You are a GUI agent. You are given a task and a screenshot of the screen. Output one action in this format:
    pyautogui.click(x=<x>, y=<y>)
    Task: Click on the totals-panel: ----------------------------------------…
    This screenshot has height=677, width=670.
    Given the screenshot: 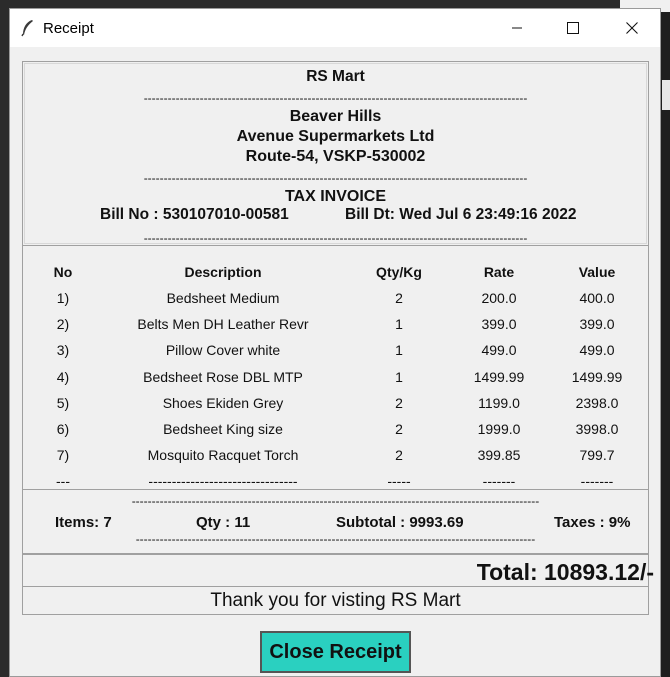 What is the action you would take?
    pyautogui.click(x=335, y=521)
    